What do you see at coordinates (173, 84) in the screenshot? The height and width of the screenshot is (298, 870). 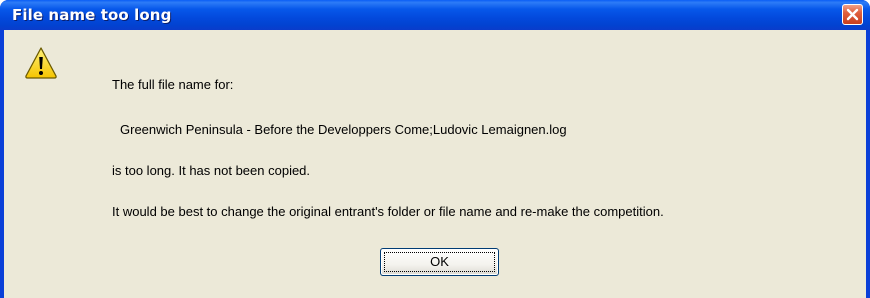 I see `message-line-intro: The full file name for:` at bounding box center [173, 84].